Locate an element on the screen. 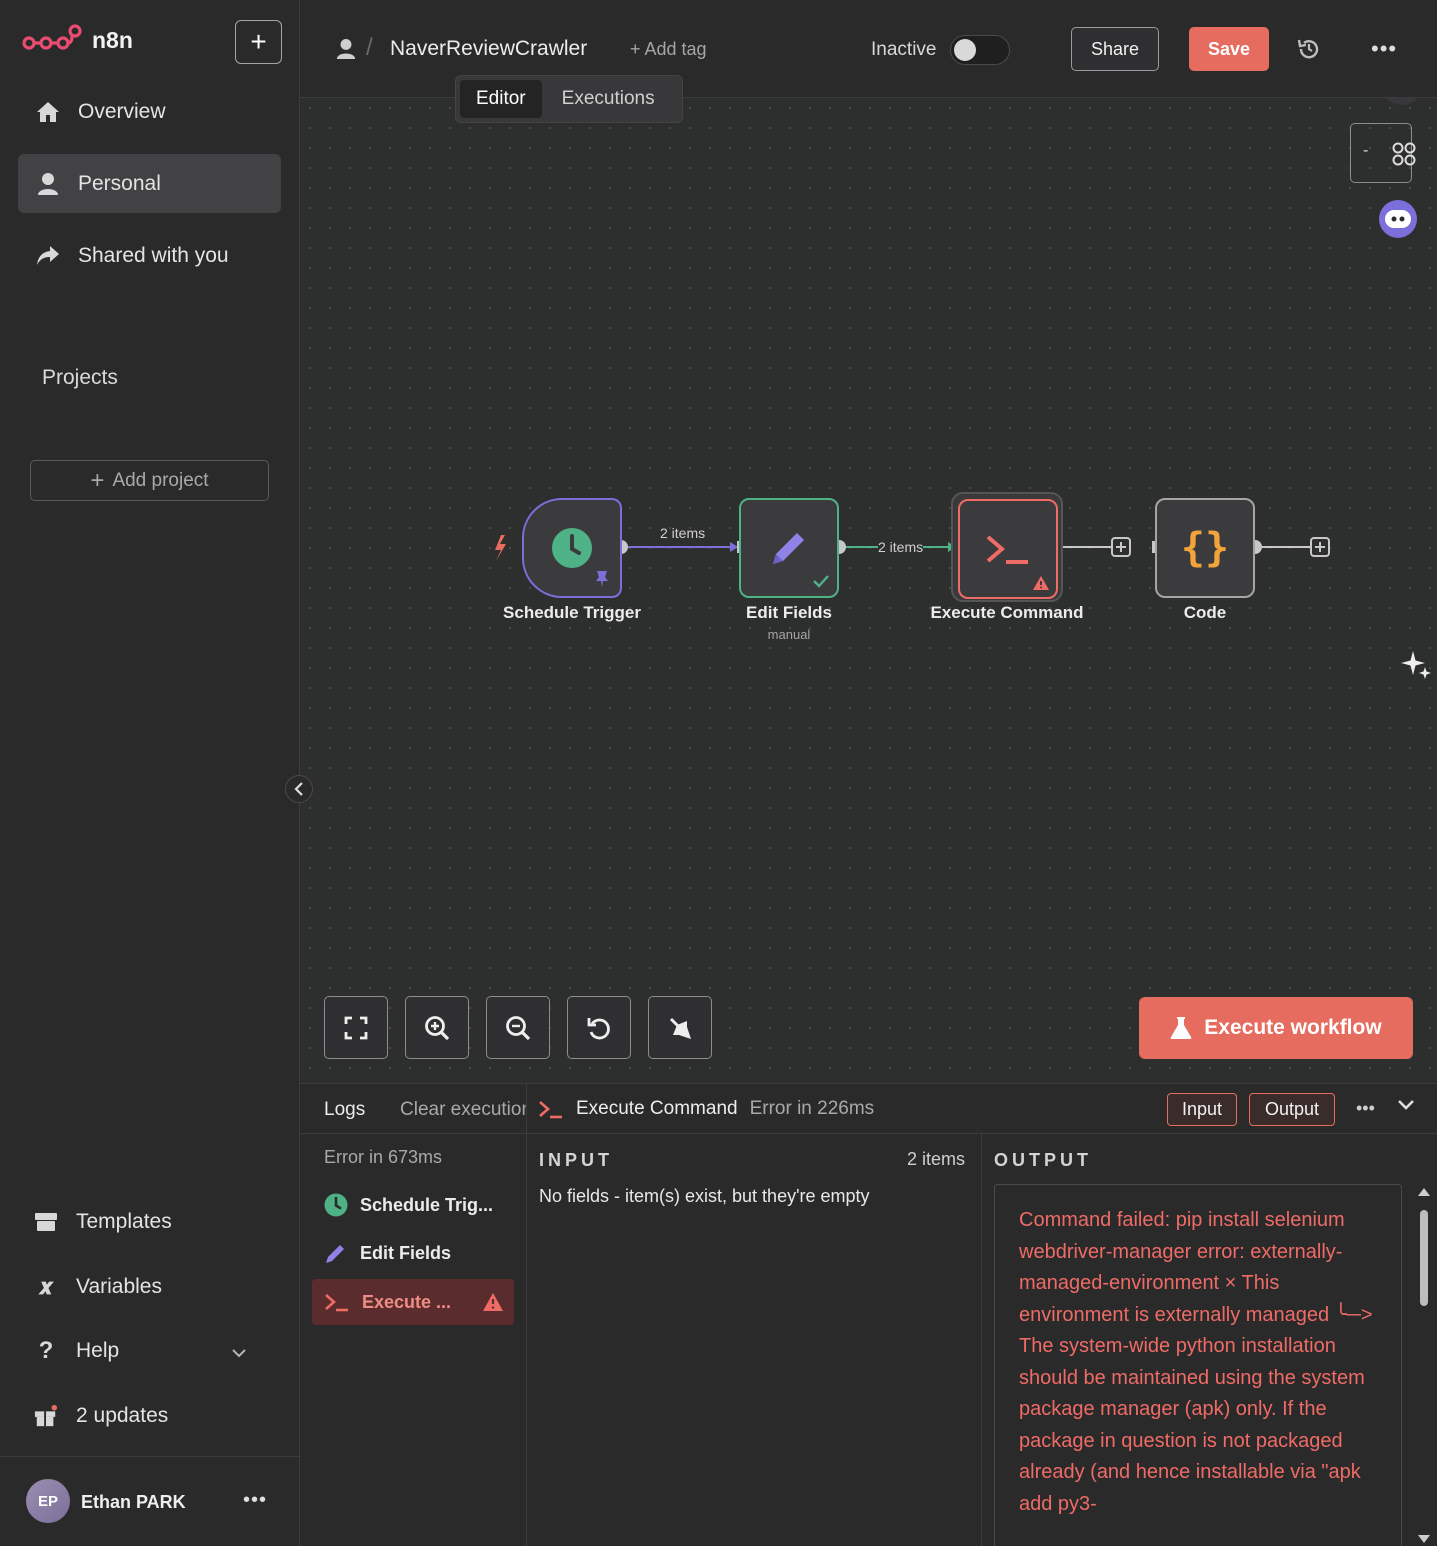 This screenshot has width=1437, height=1546. active-status-label: Inactive is located at coordinates (904, 49).